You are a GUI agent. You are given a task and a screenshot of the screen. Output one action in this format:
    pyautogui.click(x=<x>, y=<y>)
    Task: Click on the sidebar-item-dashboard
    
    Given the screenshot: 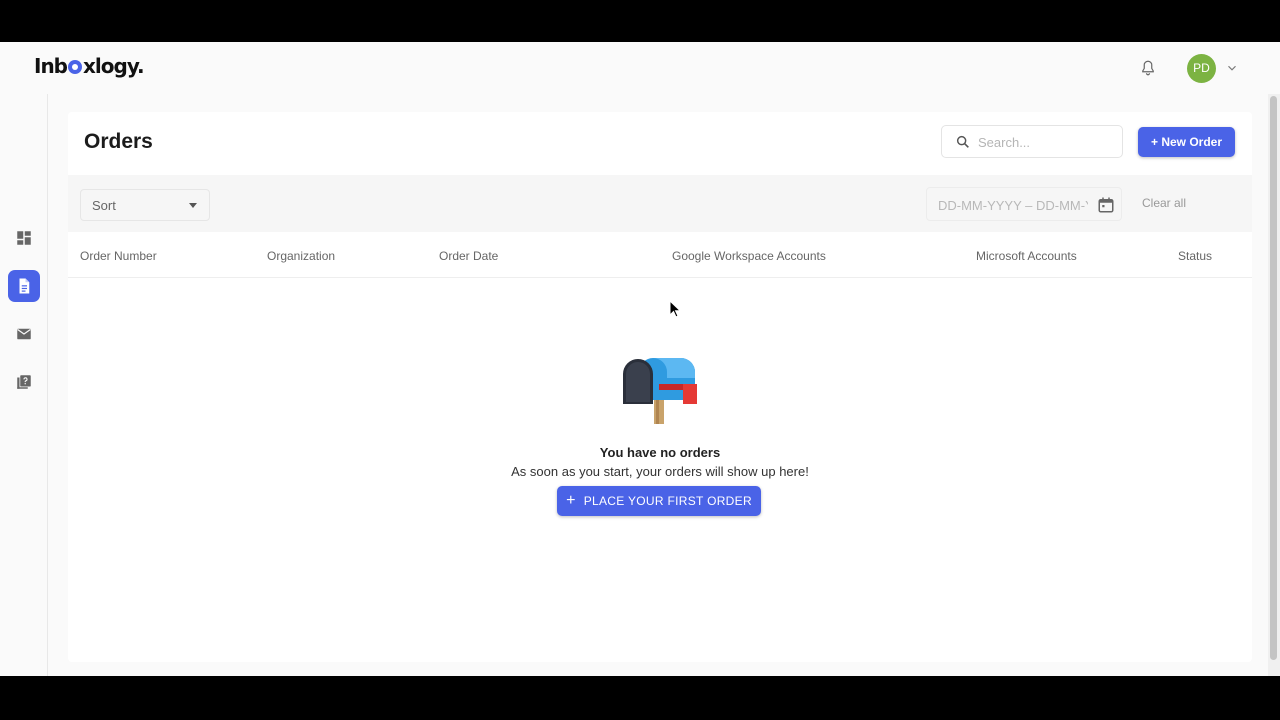 What is the action you would take?
    pyautogui.click(x=24, y=238)
    